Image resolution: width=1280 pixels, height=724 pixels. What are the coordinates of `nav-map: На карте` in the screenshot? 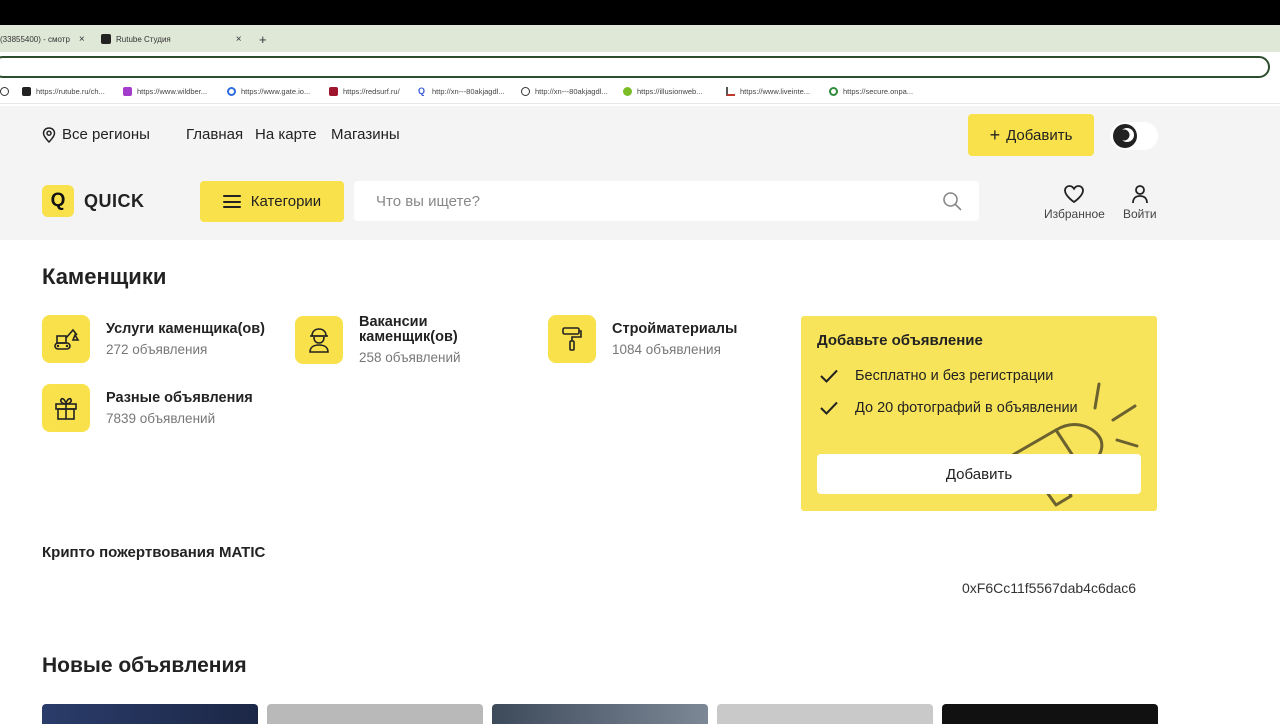 It's located at (286, 134).